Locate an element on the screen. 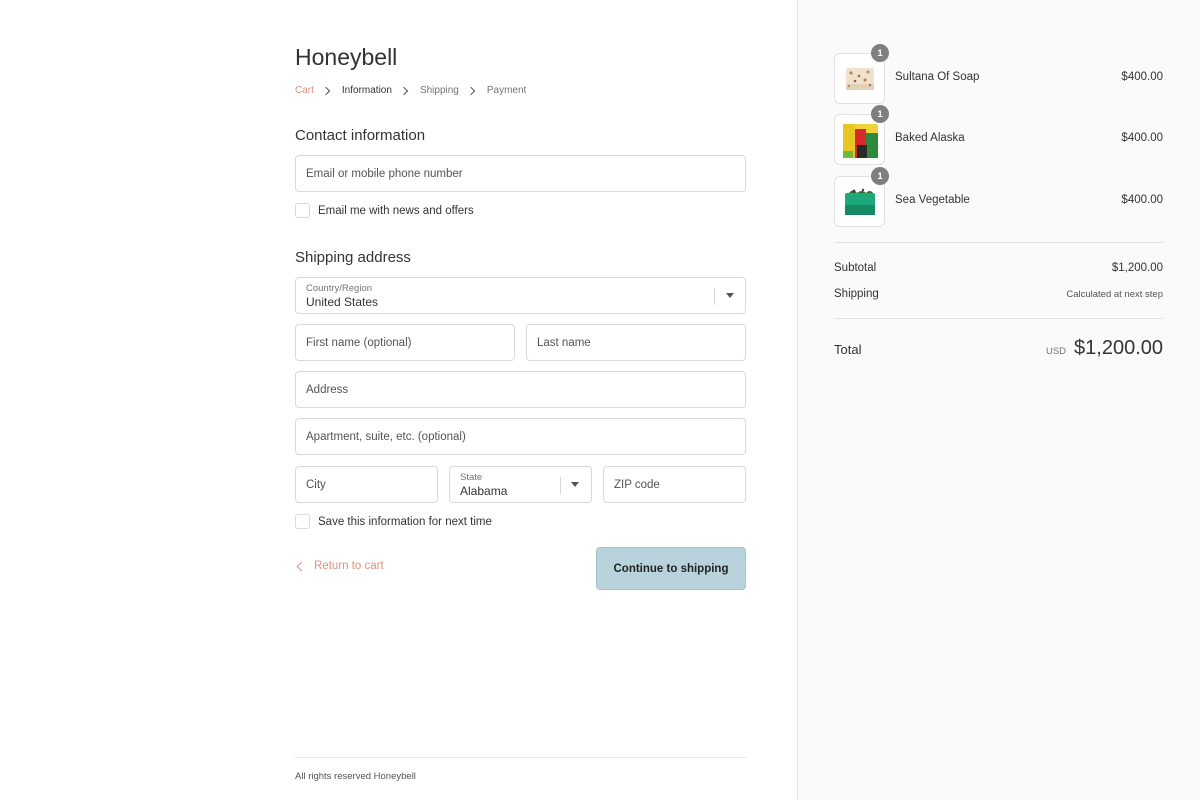  save-info-option: Save this information for next time is located at coordinates (393, 521).